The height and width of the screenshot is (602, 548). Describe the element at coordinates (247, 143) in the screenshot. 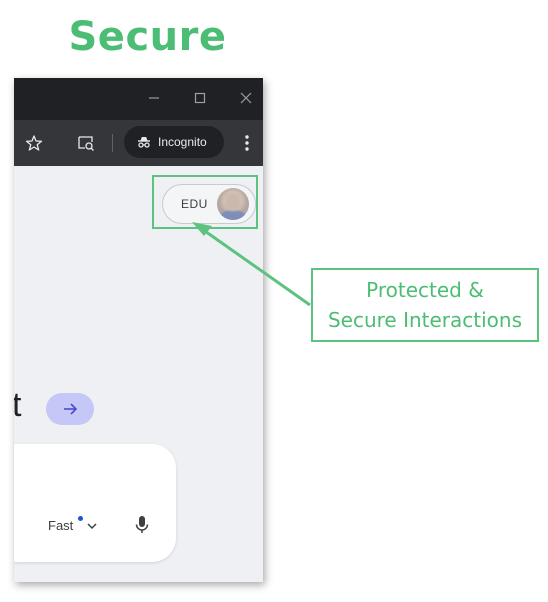

I see `more-vert-icon` at that location.